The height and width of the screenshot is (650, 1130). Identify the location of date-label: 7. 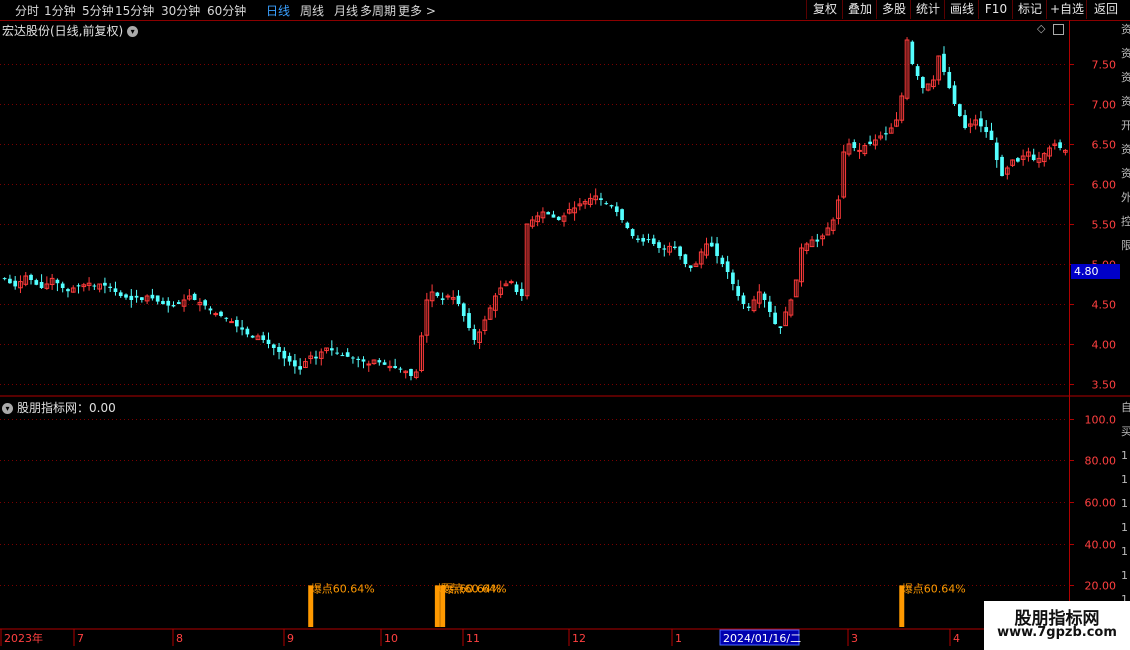
(80, 638).